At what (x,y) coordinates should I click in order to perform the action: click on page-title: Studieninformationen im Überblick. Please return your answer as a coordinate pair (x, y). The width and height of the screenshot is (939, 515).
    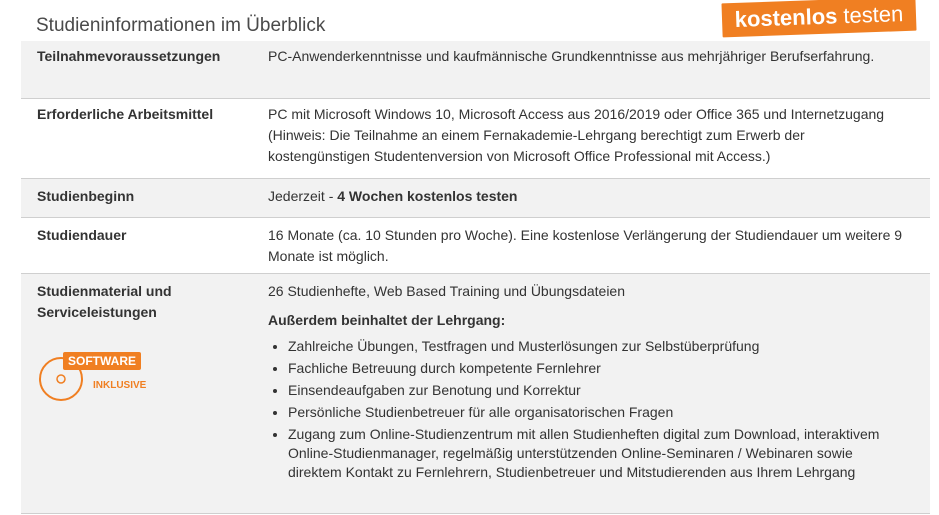
    Looking at the image, I should click on (181, 25).